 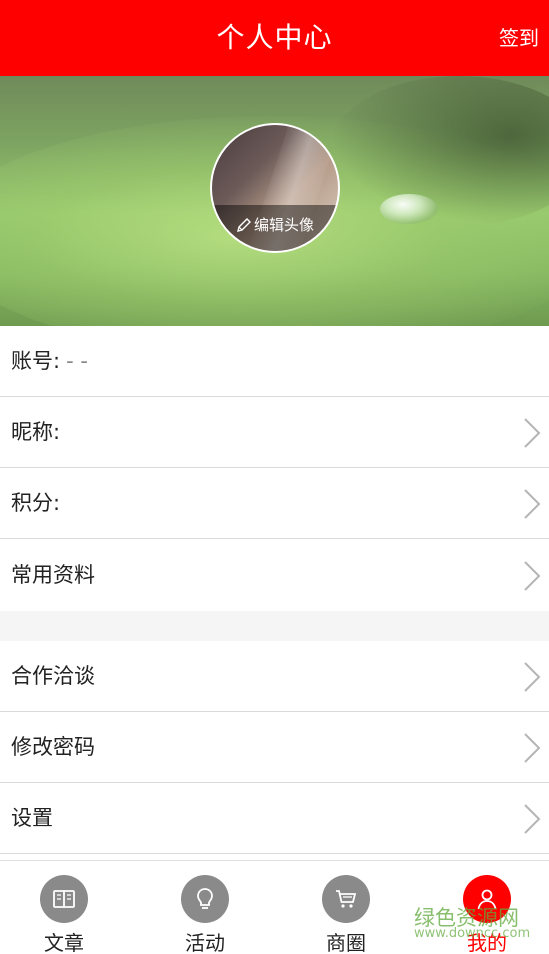 What do you see at coordinates (274, 361) in the screenshot?
I see `account-row: 账号: - -` at bounding box center [274, 361].